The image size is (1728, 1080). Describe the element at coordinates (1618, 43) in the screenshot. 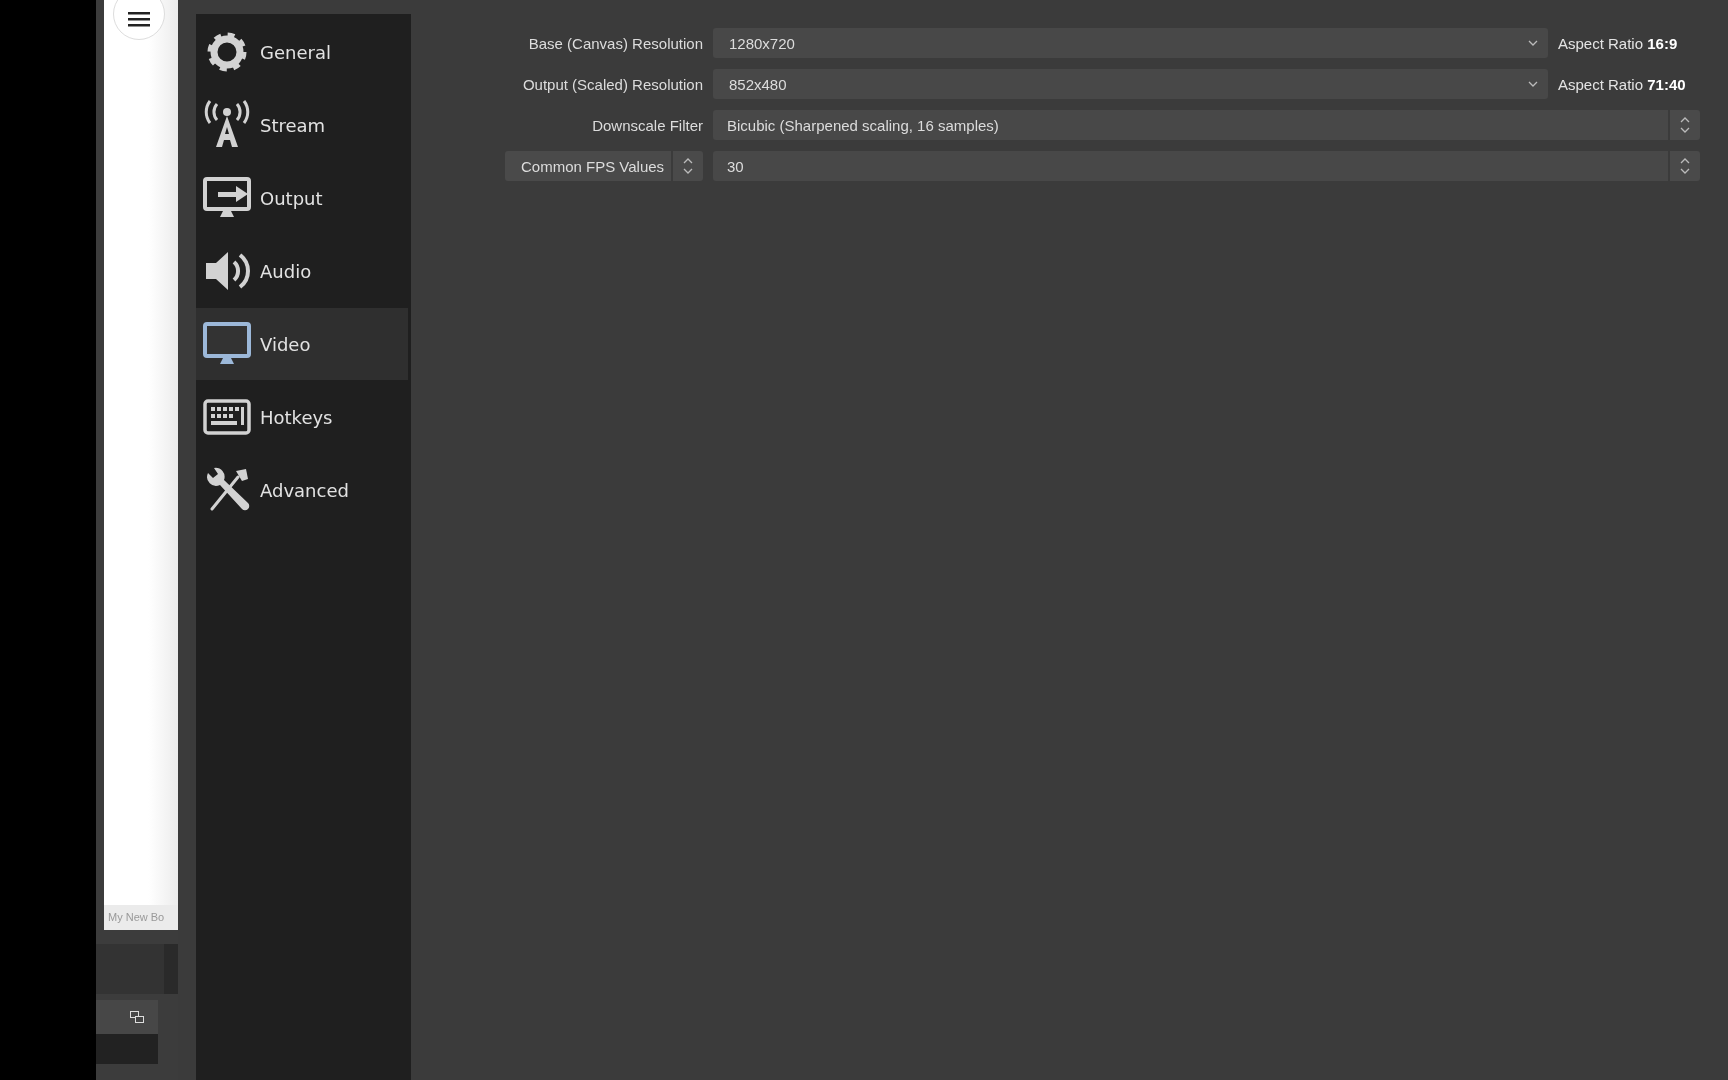

I see `aspect-ratio-text: Aspect Ratio 16:9` at that location.